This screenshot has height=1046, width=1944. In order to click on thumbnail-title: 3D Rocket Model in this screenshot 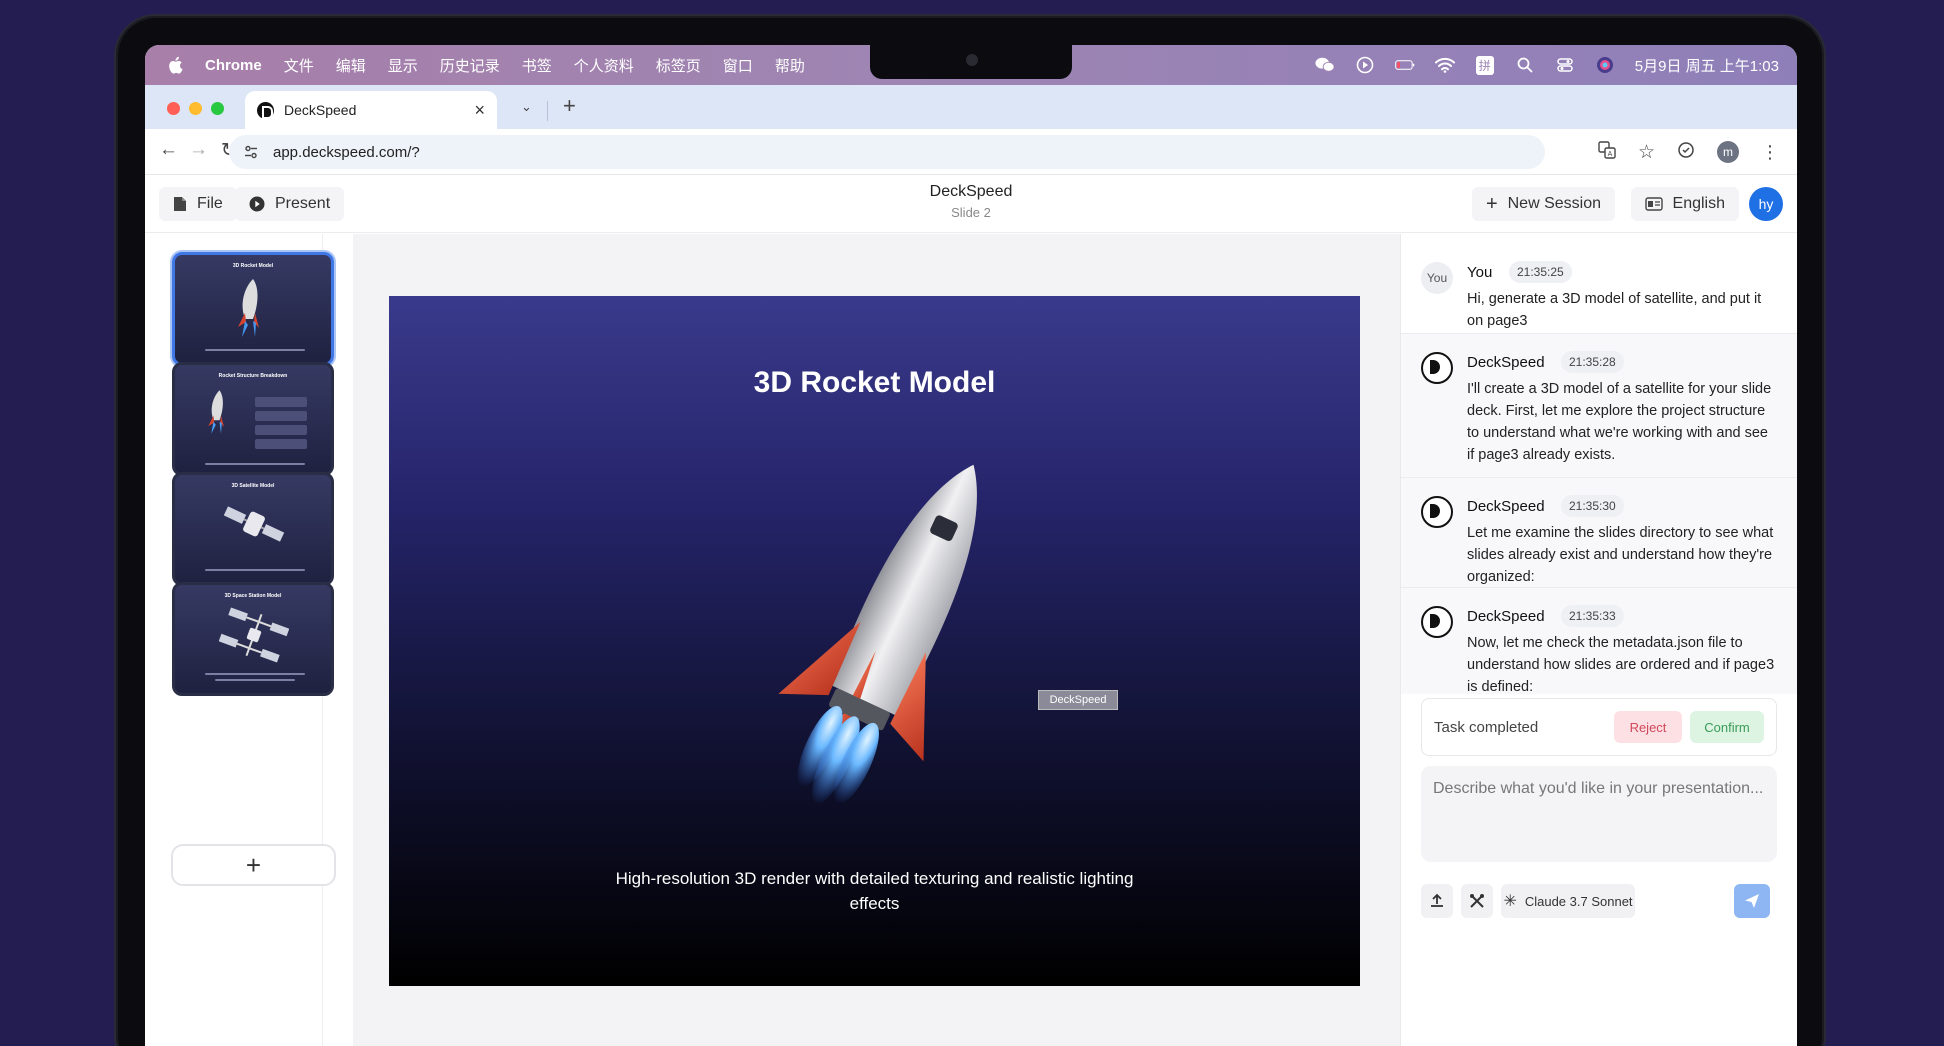, I will do `click(253, 266)`.